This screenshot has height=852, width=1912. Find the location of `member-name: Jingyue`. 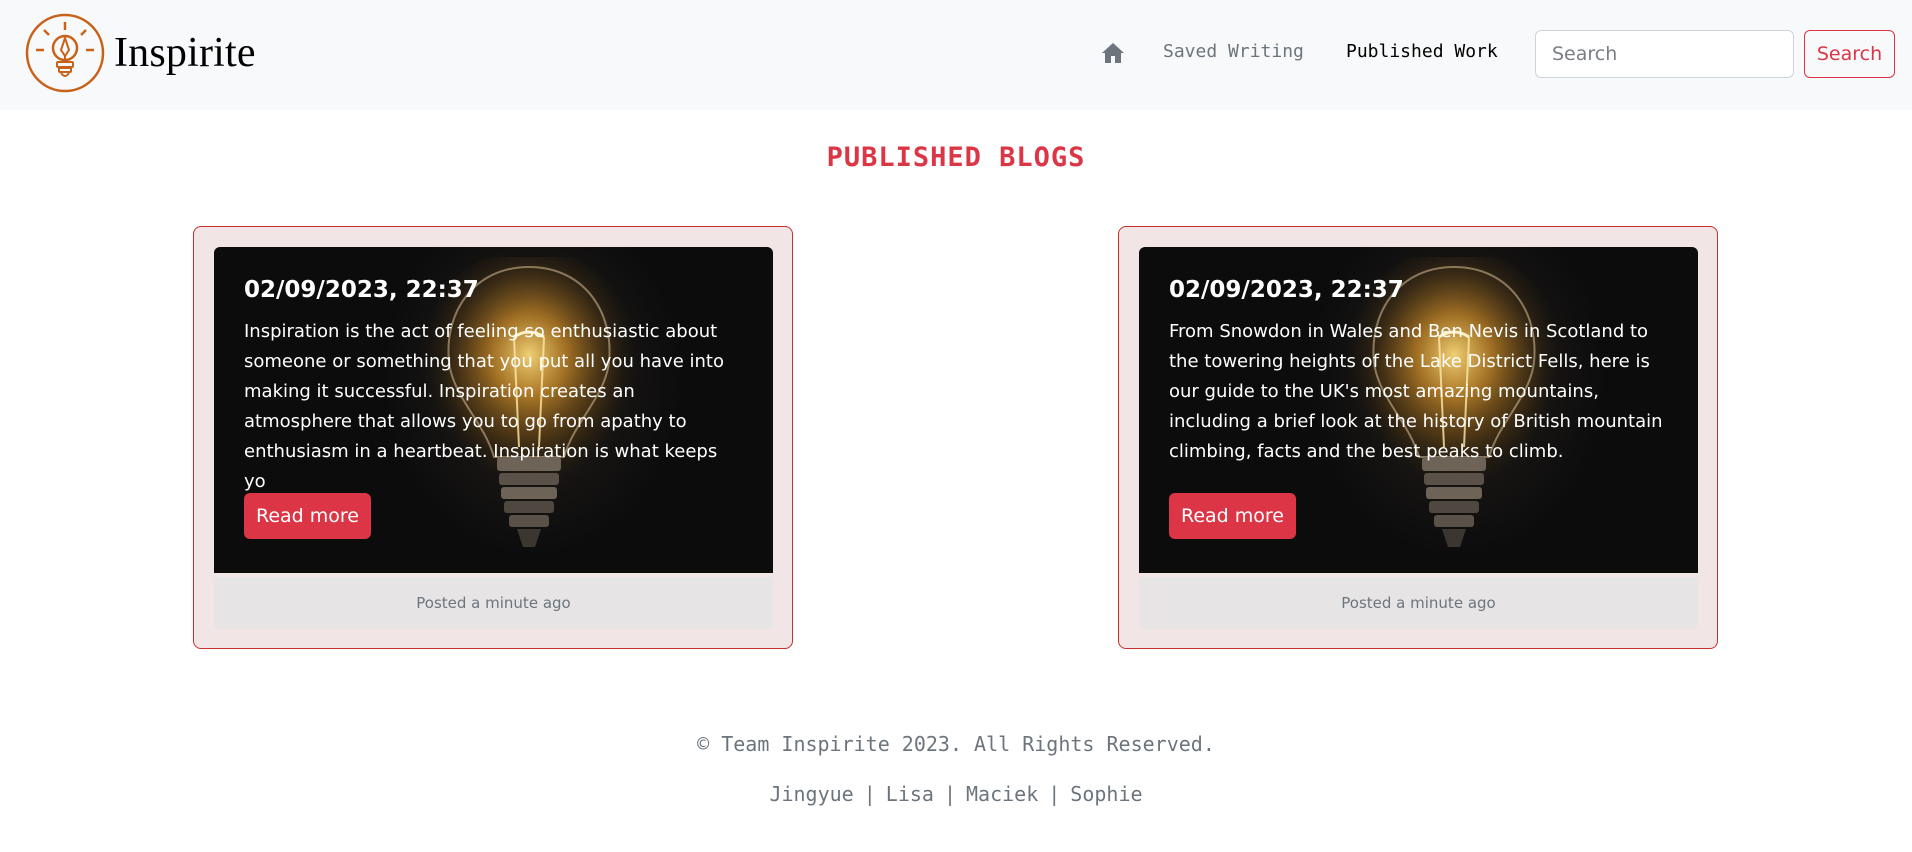

member-name: Jingyue is located at coordinates (811, 794).